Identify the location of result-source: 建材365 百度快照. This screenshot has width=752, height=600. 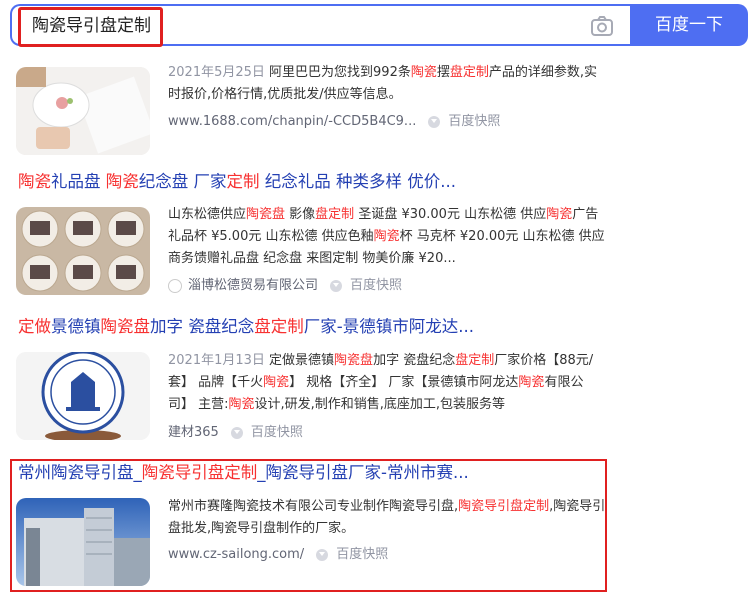
(235, 433).